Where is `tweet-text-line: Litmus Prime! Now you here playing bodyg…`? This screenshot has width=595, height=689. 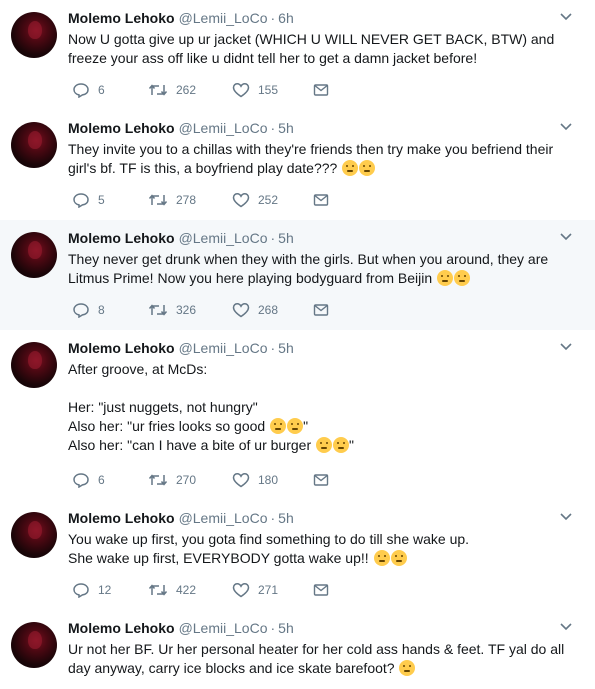 tweet-text-line: Litmus Prime! Now you here playing bodyg… is located at coordinates (250, 278).